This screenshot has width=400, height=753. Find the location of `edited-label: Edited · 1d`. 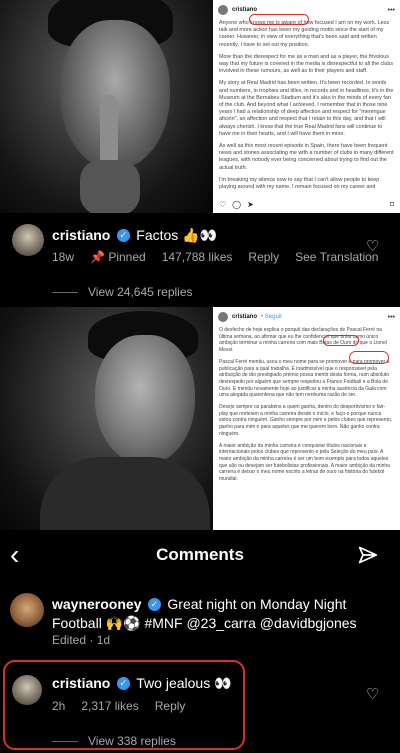

edited-label: Edited · 1d is located at coordinates (81, 640).